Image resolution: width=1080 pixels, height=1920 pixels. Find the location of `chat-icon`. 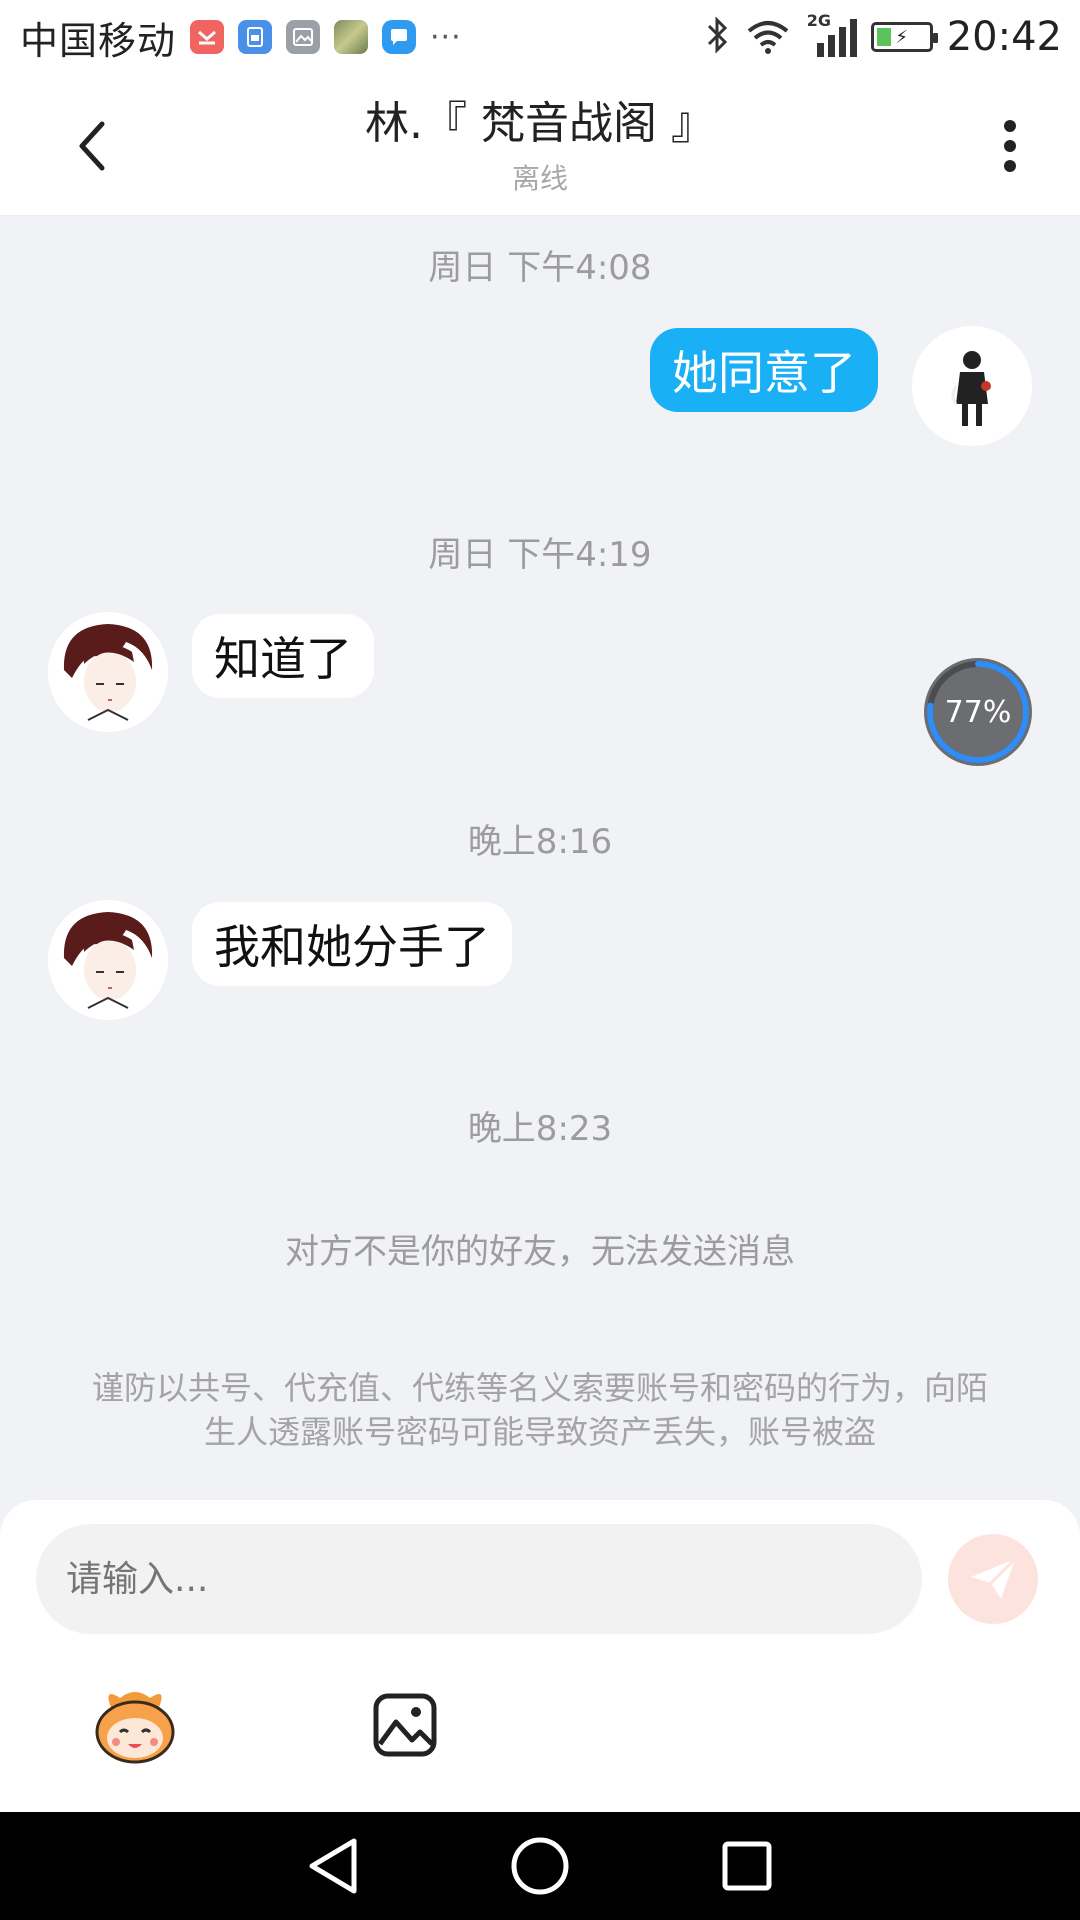

chat-icon is located at coordinates (399, 37).